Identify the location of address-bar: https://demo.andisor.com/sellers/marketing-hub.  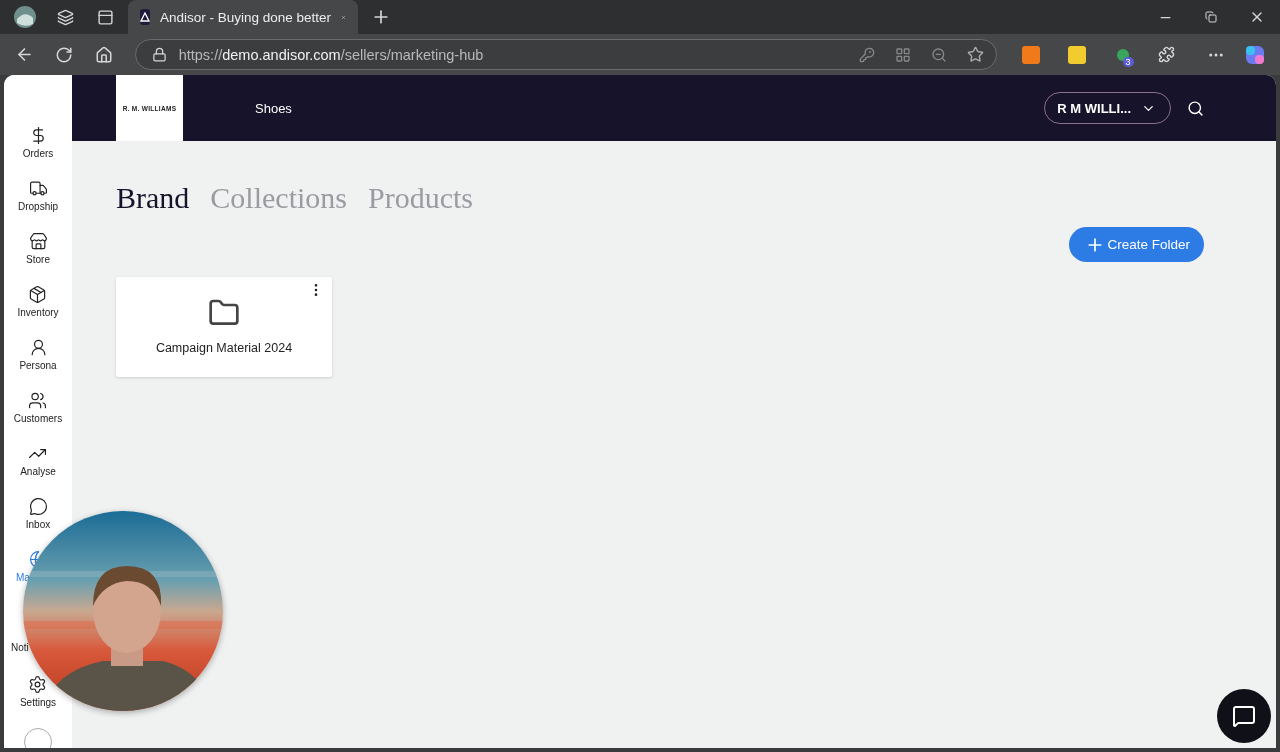
(565, 54).